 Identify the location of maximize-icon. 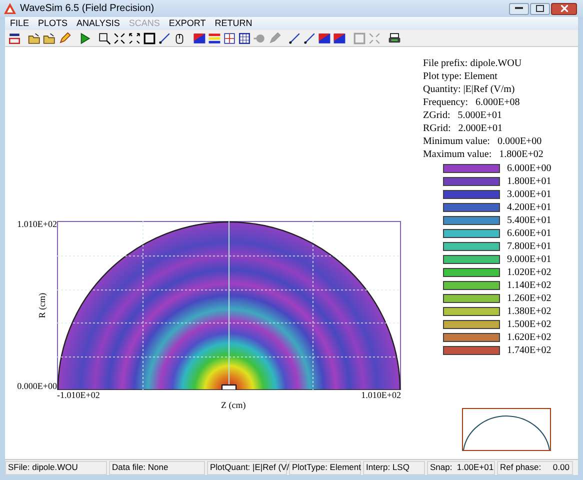
(540, 8).